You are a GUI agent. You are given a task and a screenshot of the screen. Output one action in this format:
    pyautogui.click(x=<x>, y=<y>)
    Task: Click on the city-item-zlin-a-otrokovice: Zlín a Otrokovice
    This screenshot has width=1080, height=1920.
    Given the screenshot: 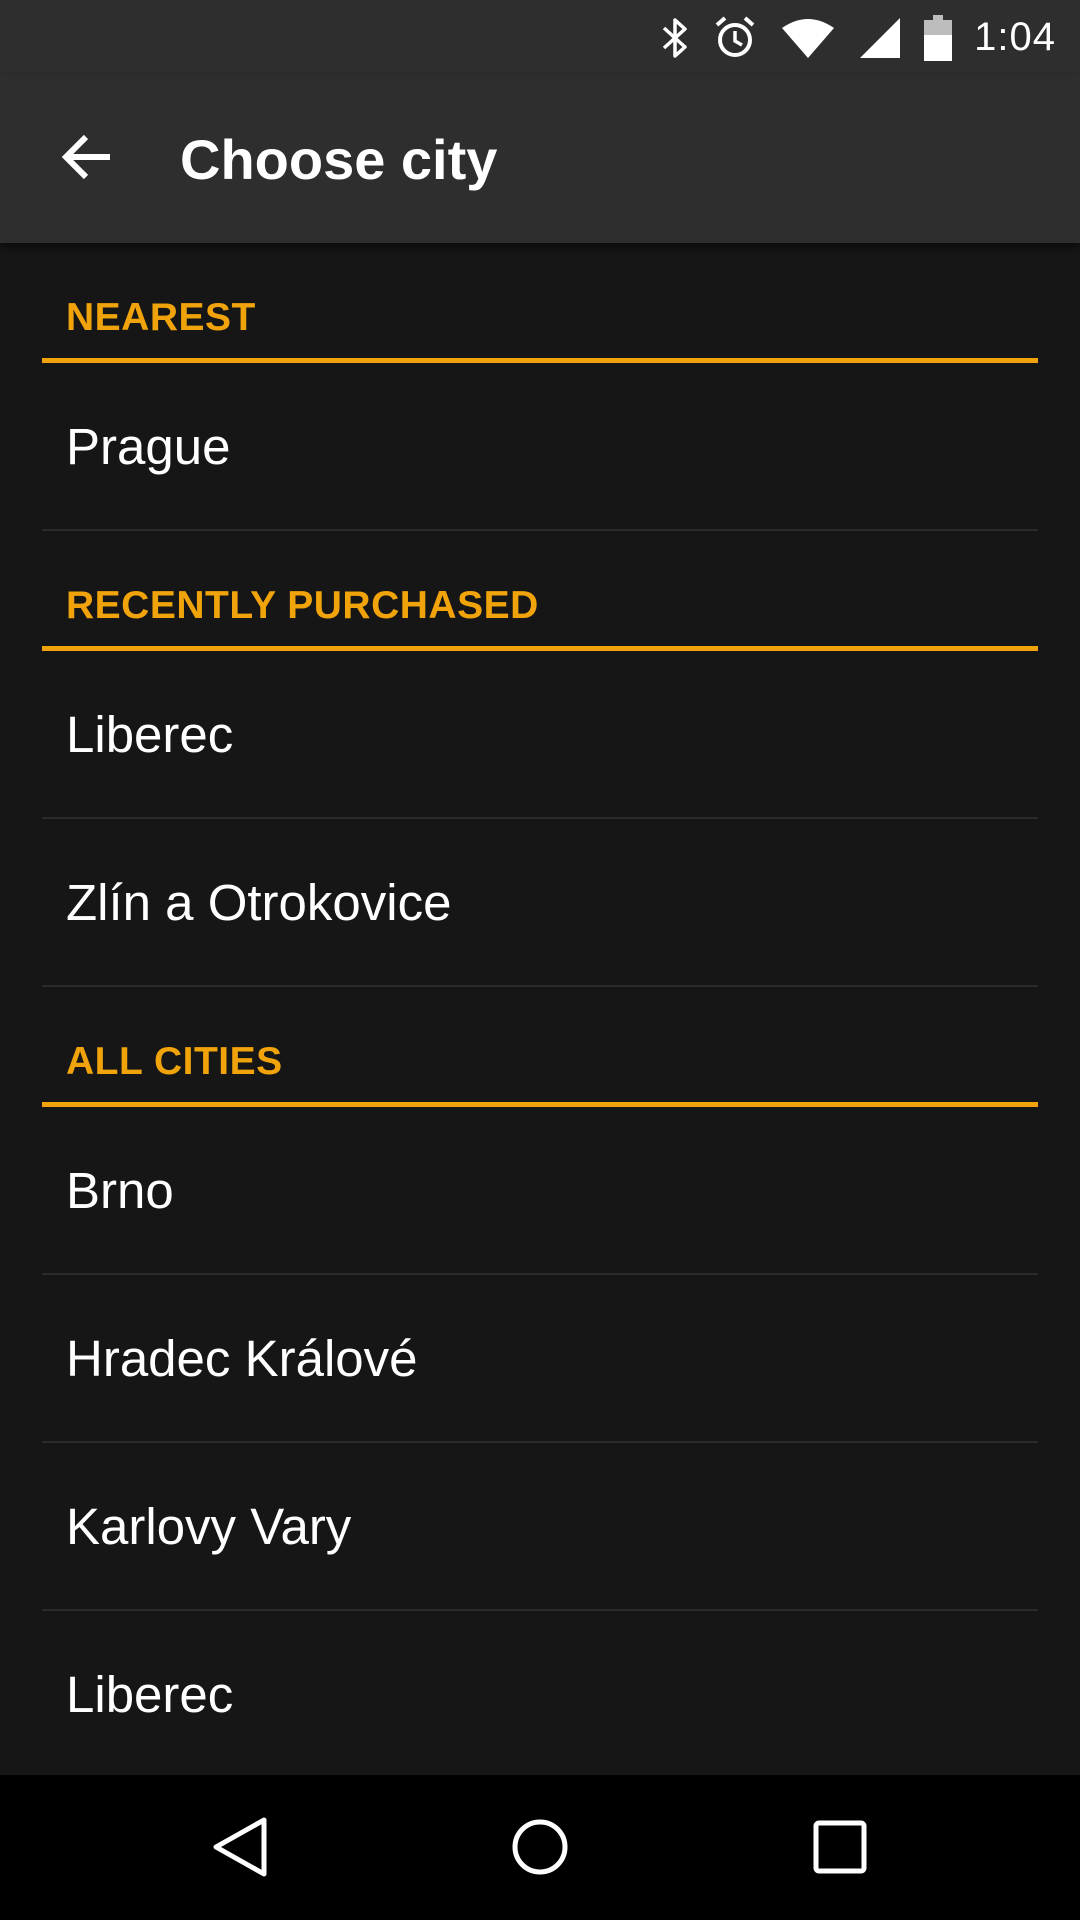 What is the action you would take?
    pyautogui.click(x=540, y=903)
    